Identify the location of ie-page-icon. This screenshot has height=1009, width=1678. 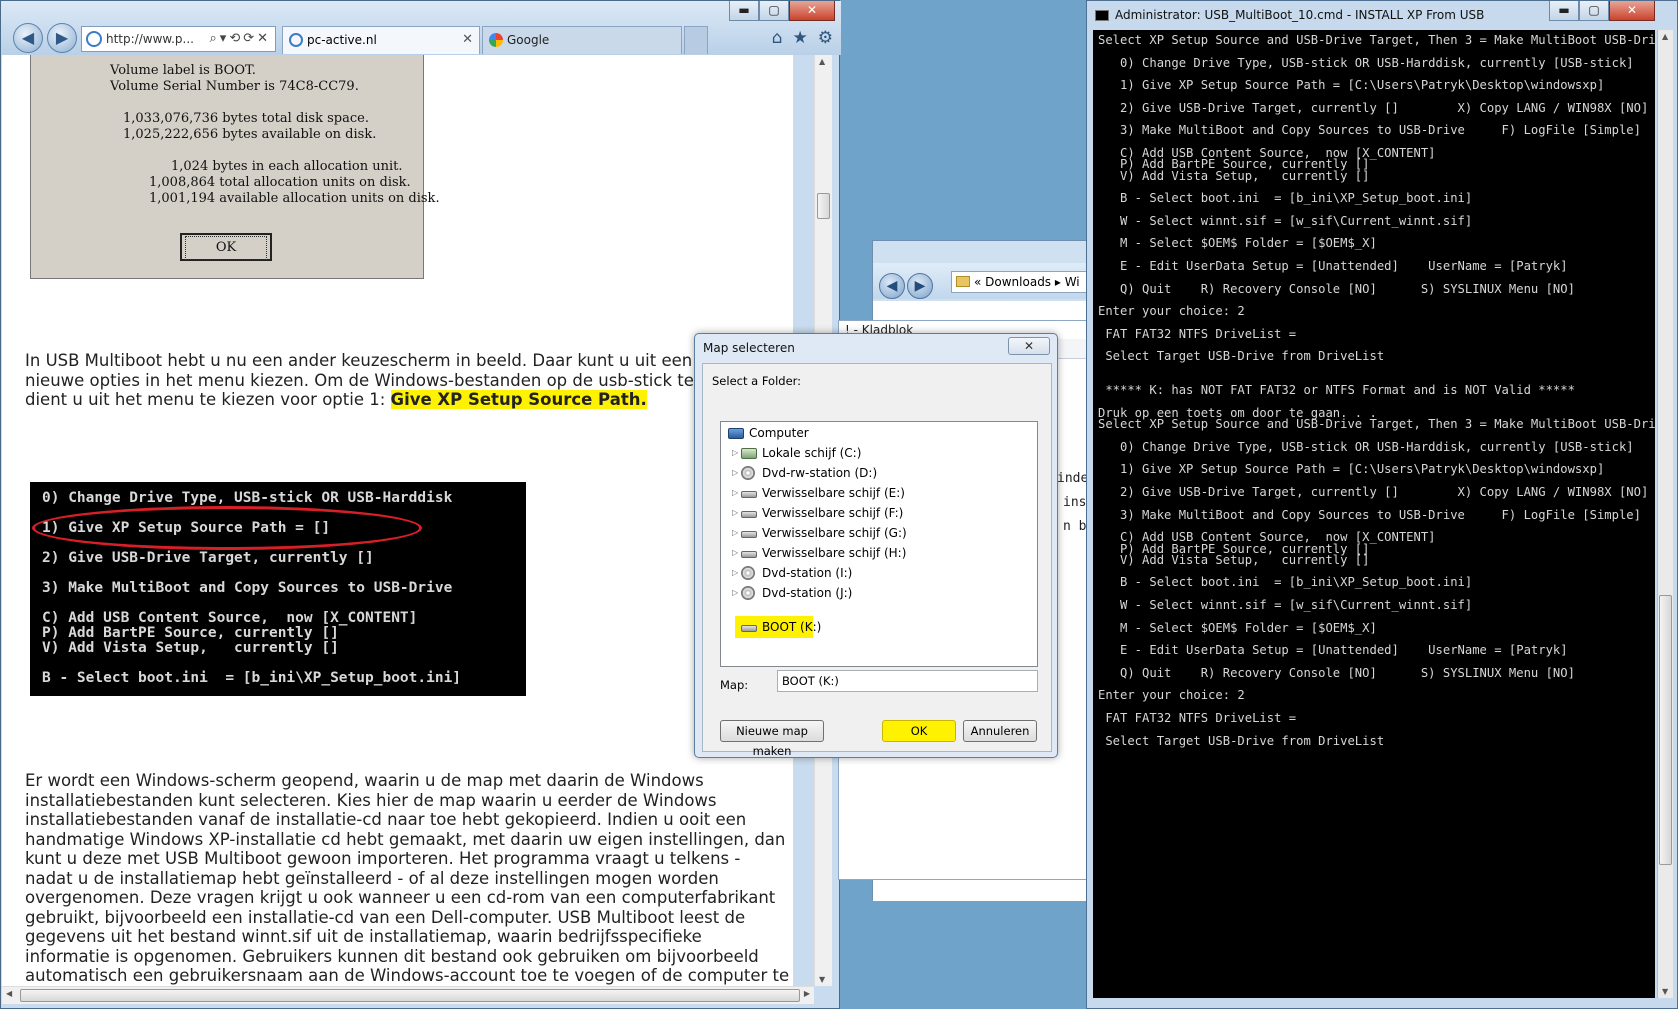
(94, 39).